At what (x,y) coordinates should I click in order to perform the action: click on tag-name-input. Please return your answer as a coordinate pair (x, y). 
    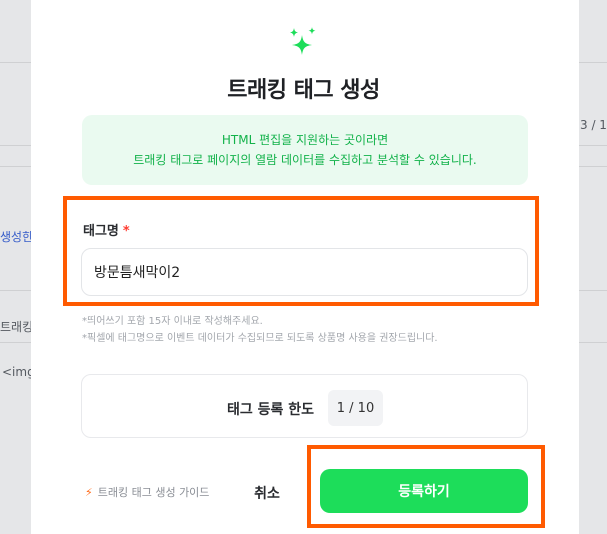
    Looking at the image, I should click on (304, 272).